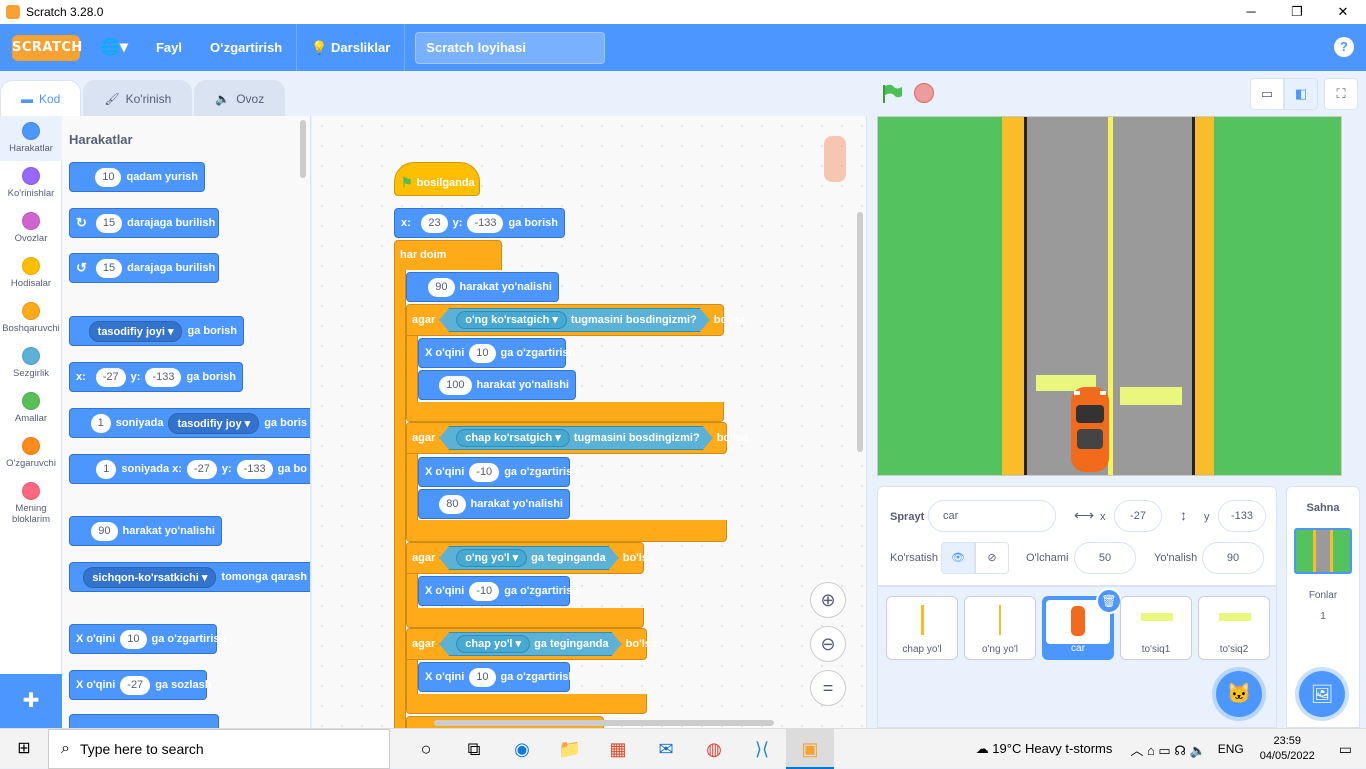  I want to click on vscode-icon: ⟩⟨, so click(762, 749).